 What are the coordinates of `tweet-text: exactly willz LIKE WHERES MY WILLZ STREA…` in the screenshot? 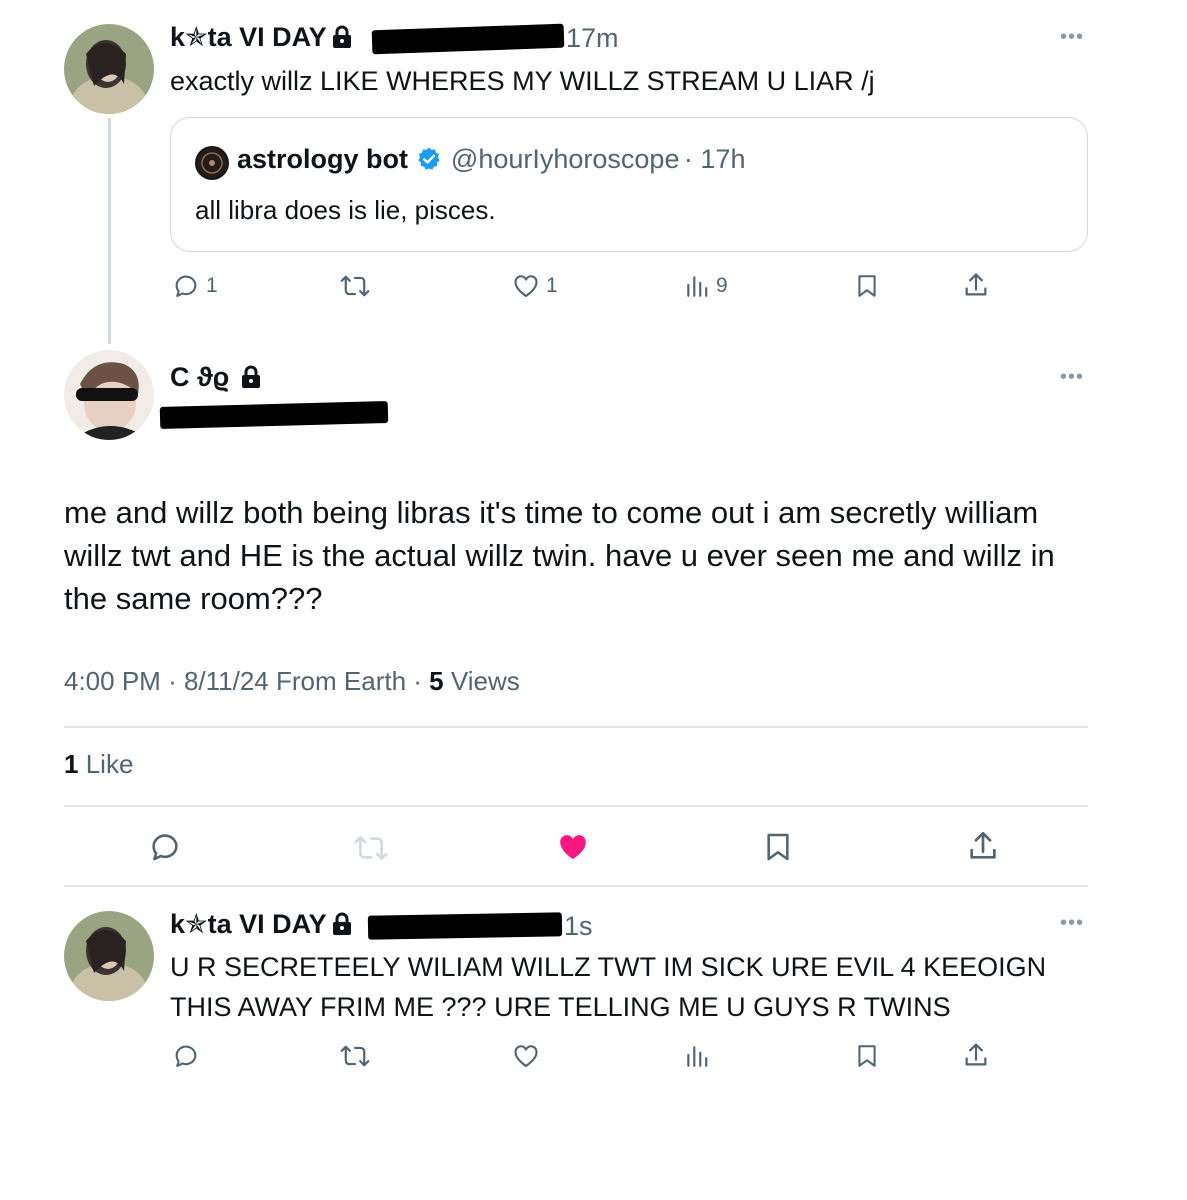 It's located at (522, 81).